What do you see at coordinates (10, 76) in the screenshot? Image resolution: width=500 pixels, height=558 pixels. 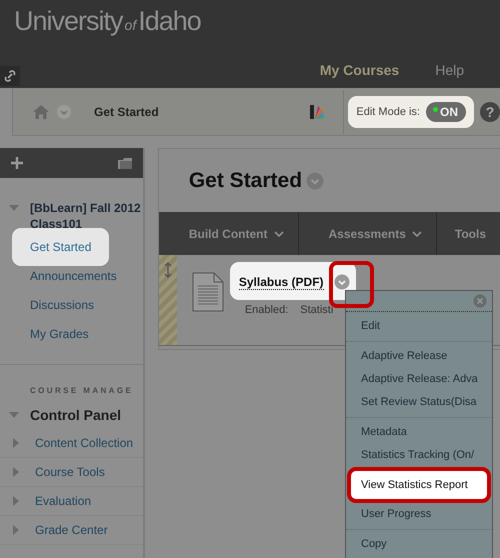 I see `link-icon` at bounding box center [10, 76].